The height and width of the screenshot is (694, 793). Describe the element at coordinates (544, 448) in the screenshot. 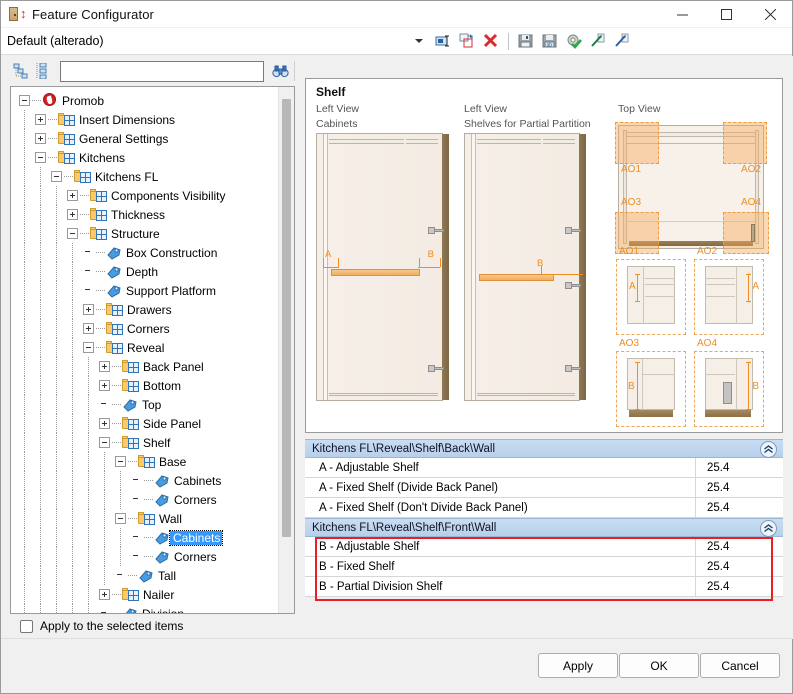

I see `property-group-header: Kitchens FL\Reveal\Shelf\Back\Wall` at that location.